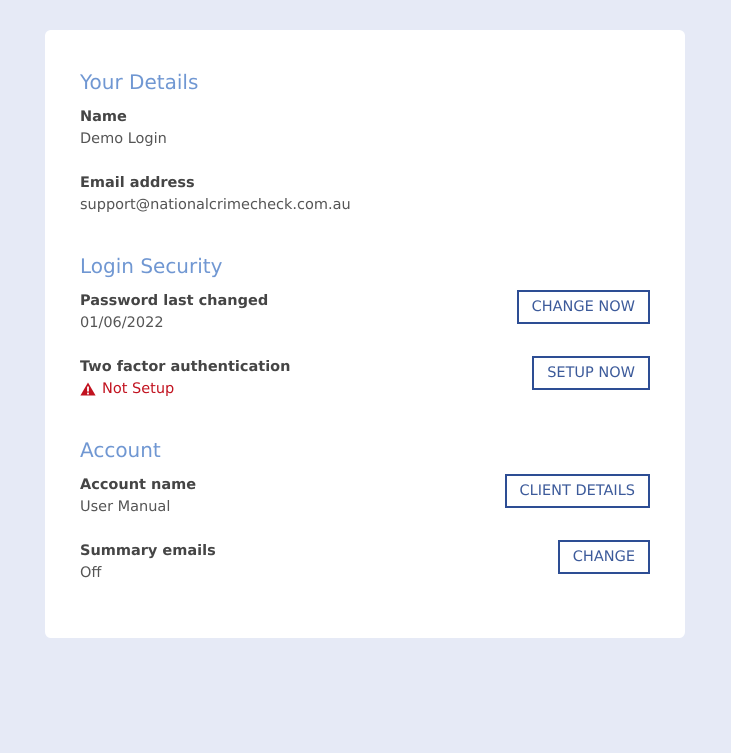 The height and width of the screenshot is (753, 731). I want to click on field-label: Email address, so click(138, 183).